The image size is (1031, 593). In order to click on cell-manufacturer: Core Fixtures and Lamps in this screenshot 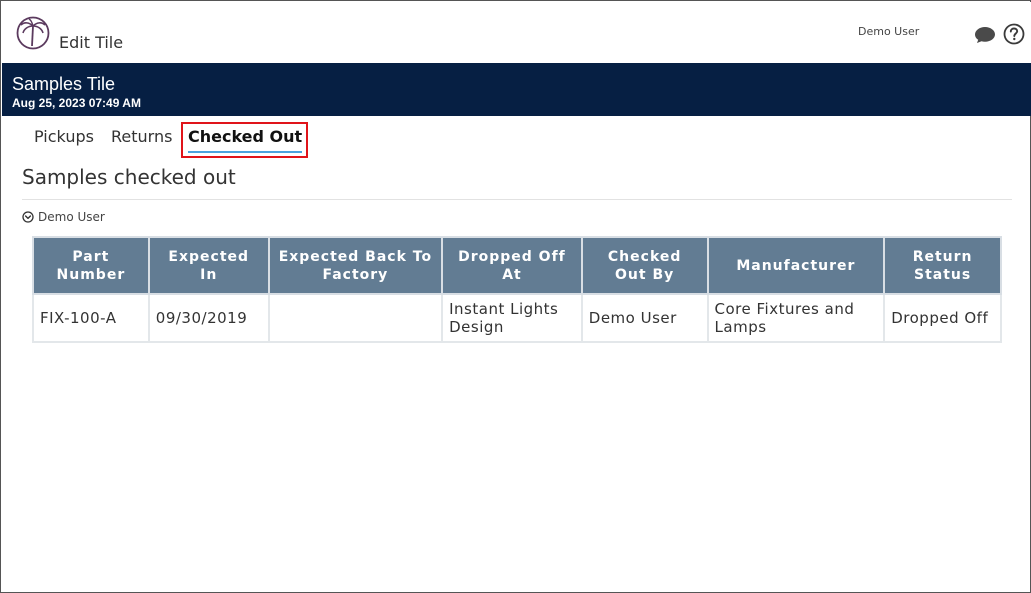, I will do `click(796, 318)`.